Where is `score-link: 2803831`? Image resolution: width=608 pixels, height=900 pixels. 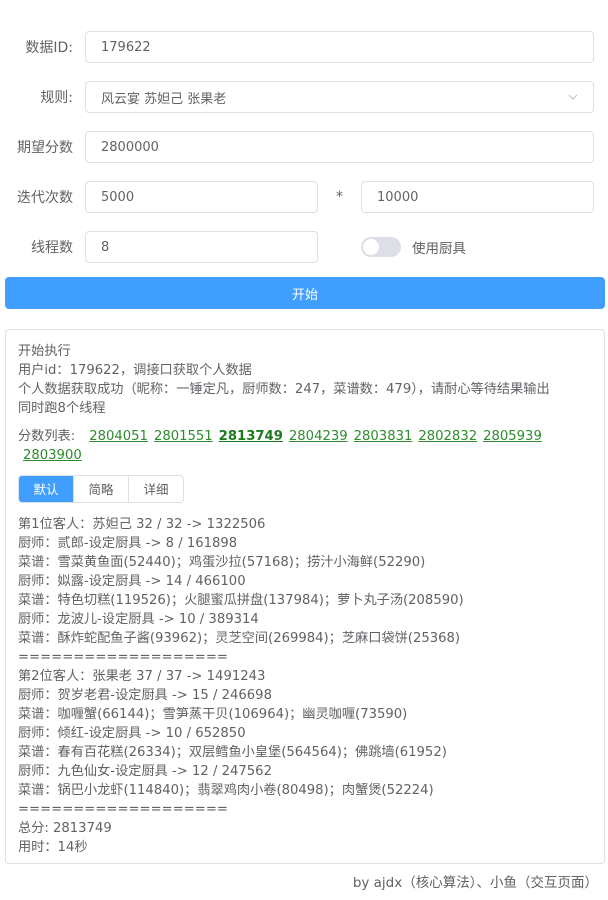
score-link: 2803831 is located at coordinates (383, 436).